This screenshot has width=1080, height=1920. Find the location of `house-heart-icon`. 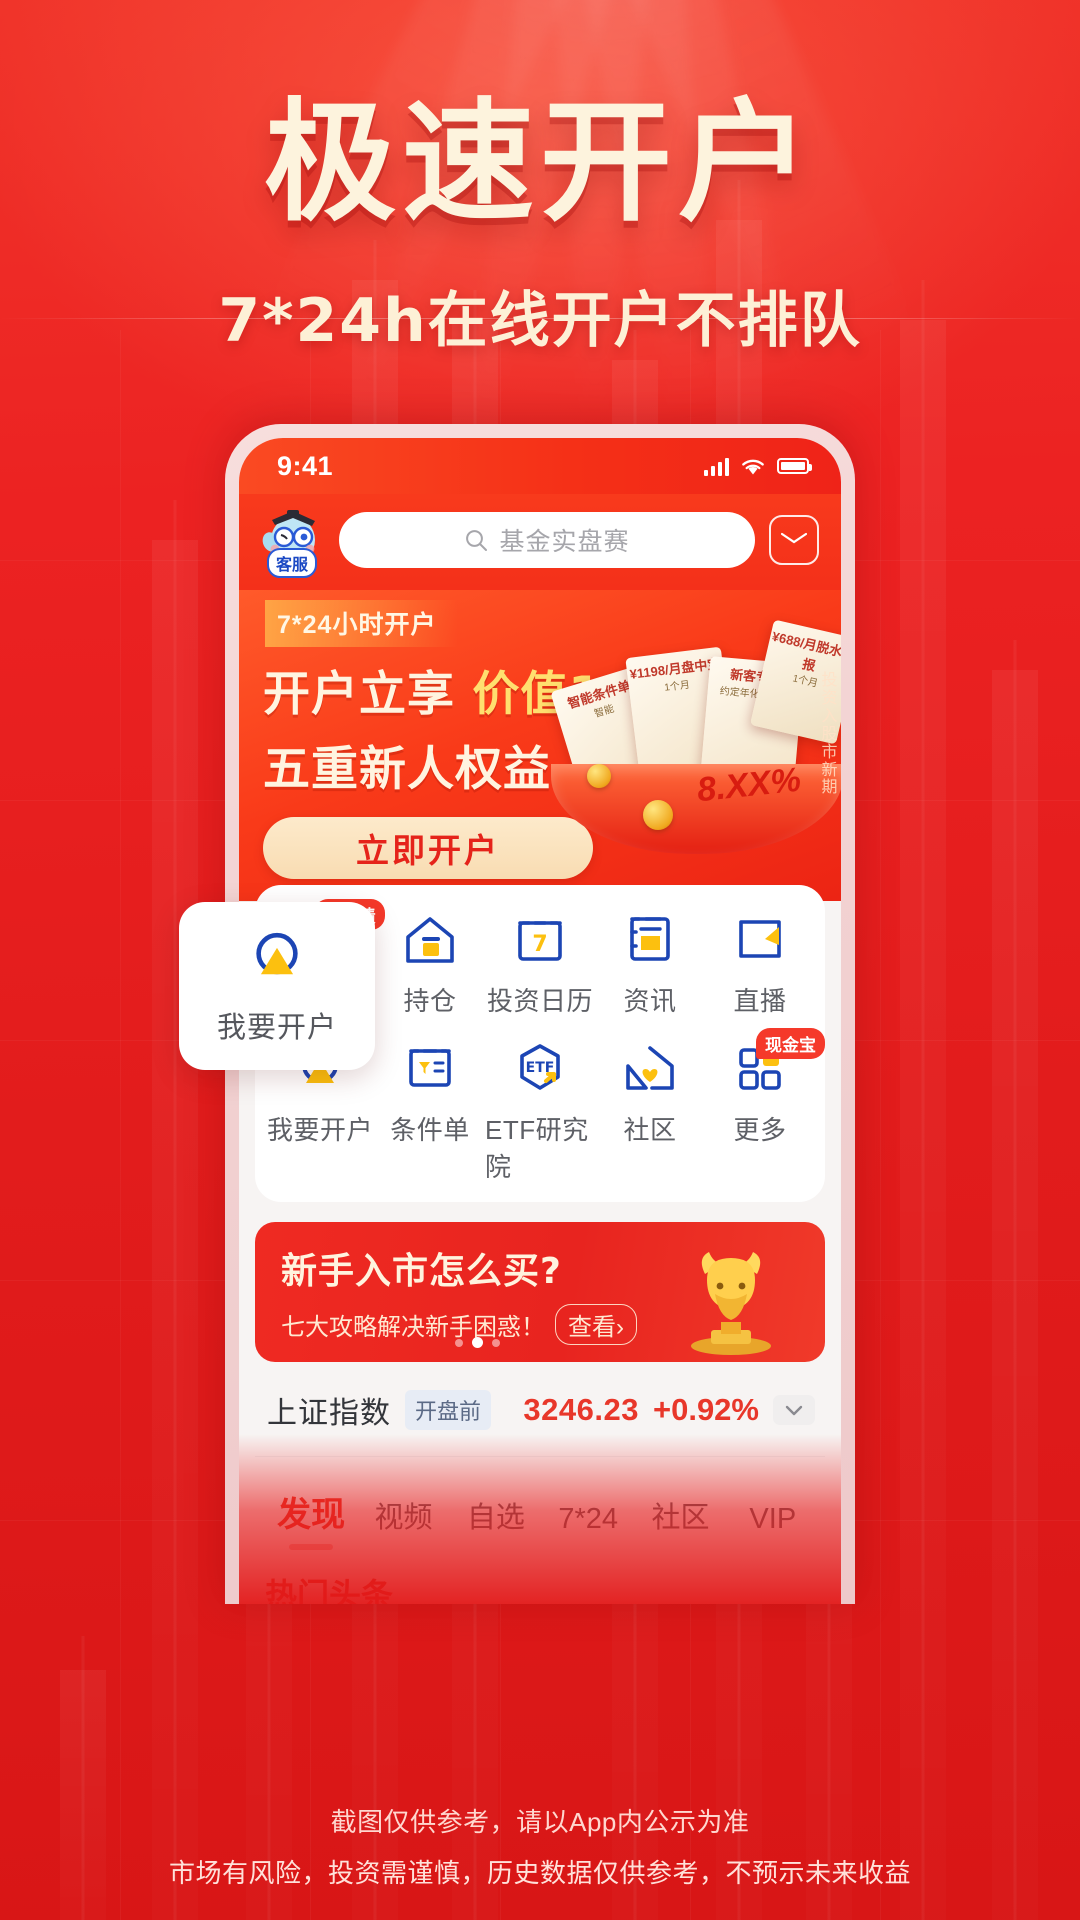

house-heart-icon is located at coordinates (650, 1068).